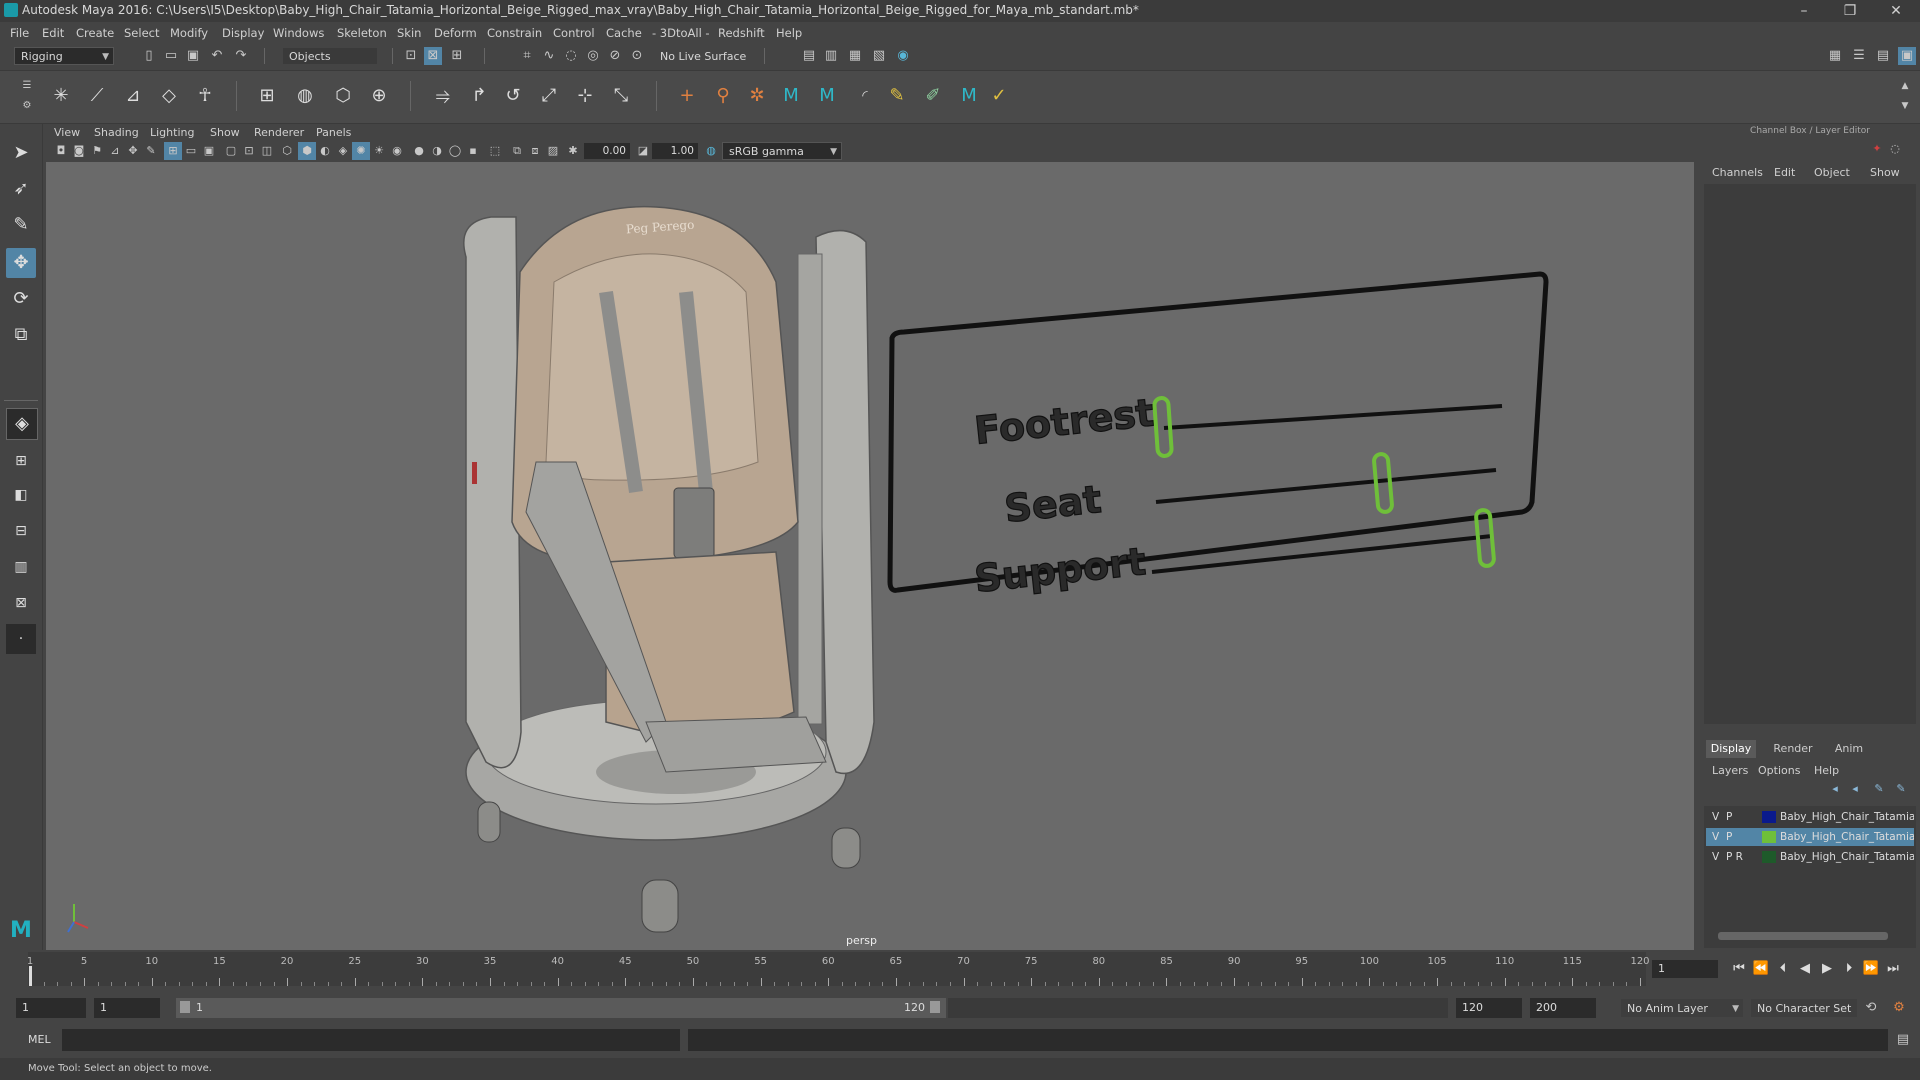  What do you see at coordinates (561, 1008) in the screenshot?
I see `range-bar: 1 120` at bounding box center [561, 1008].